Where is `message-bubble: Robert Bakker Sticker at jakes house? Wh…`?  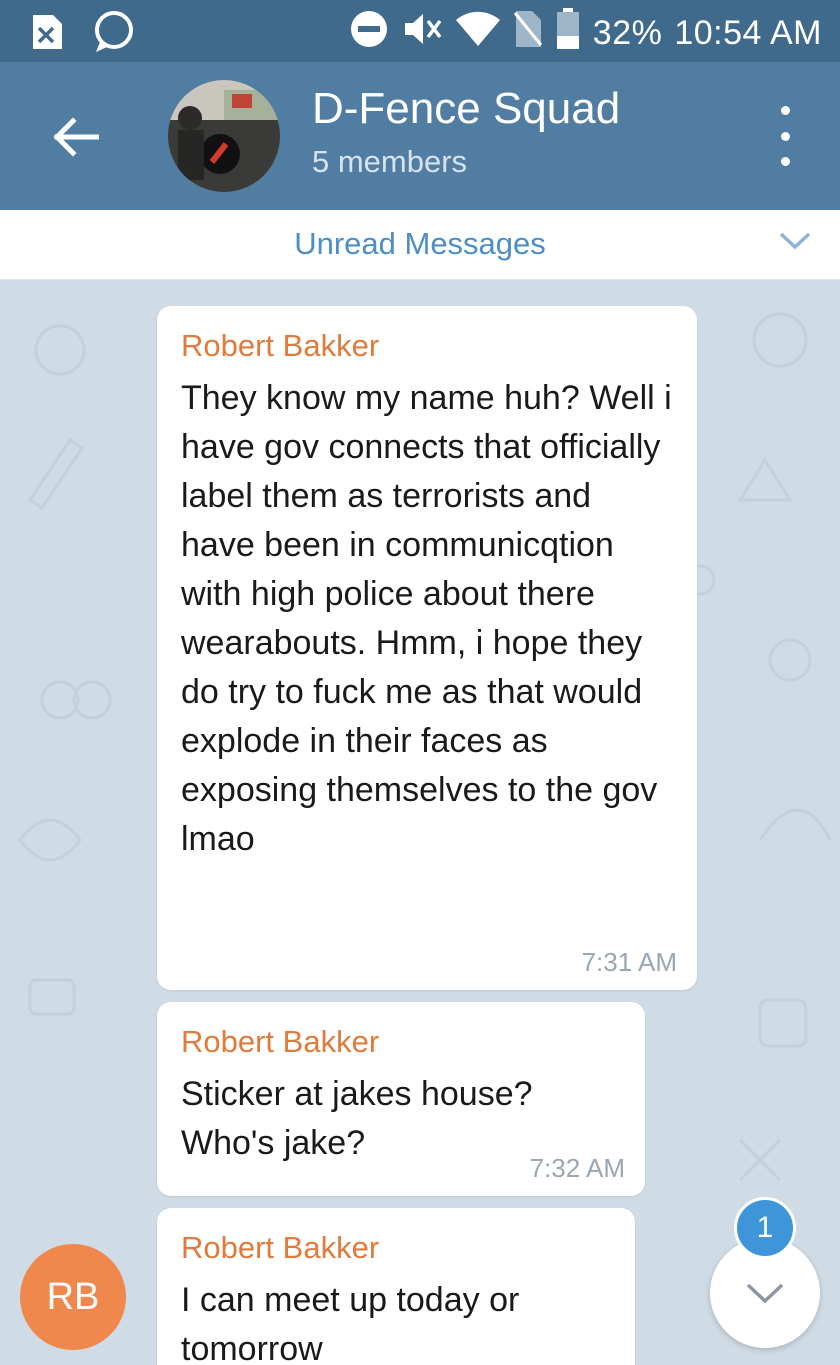
message-bubble: Robert Bakker Sticker at jakes house? Wh… is located at coordinates (401, 1099).